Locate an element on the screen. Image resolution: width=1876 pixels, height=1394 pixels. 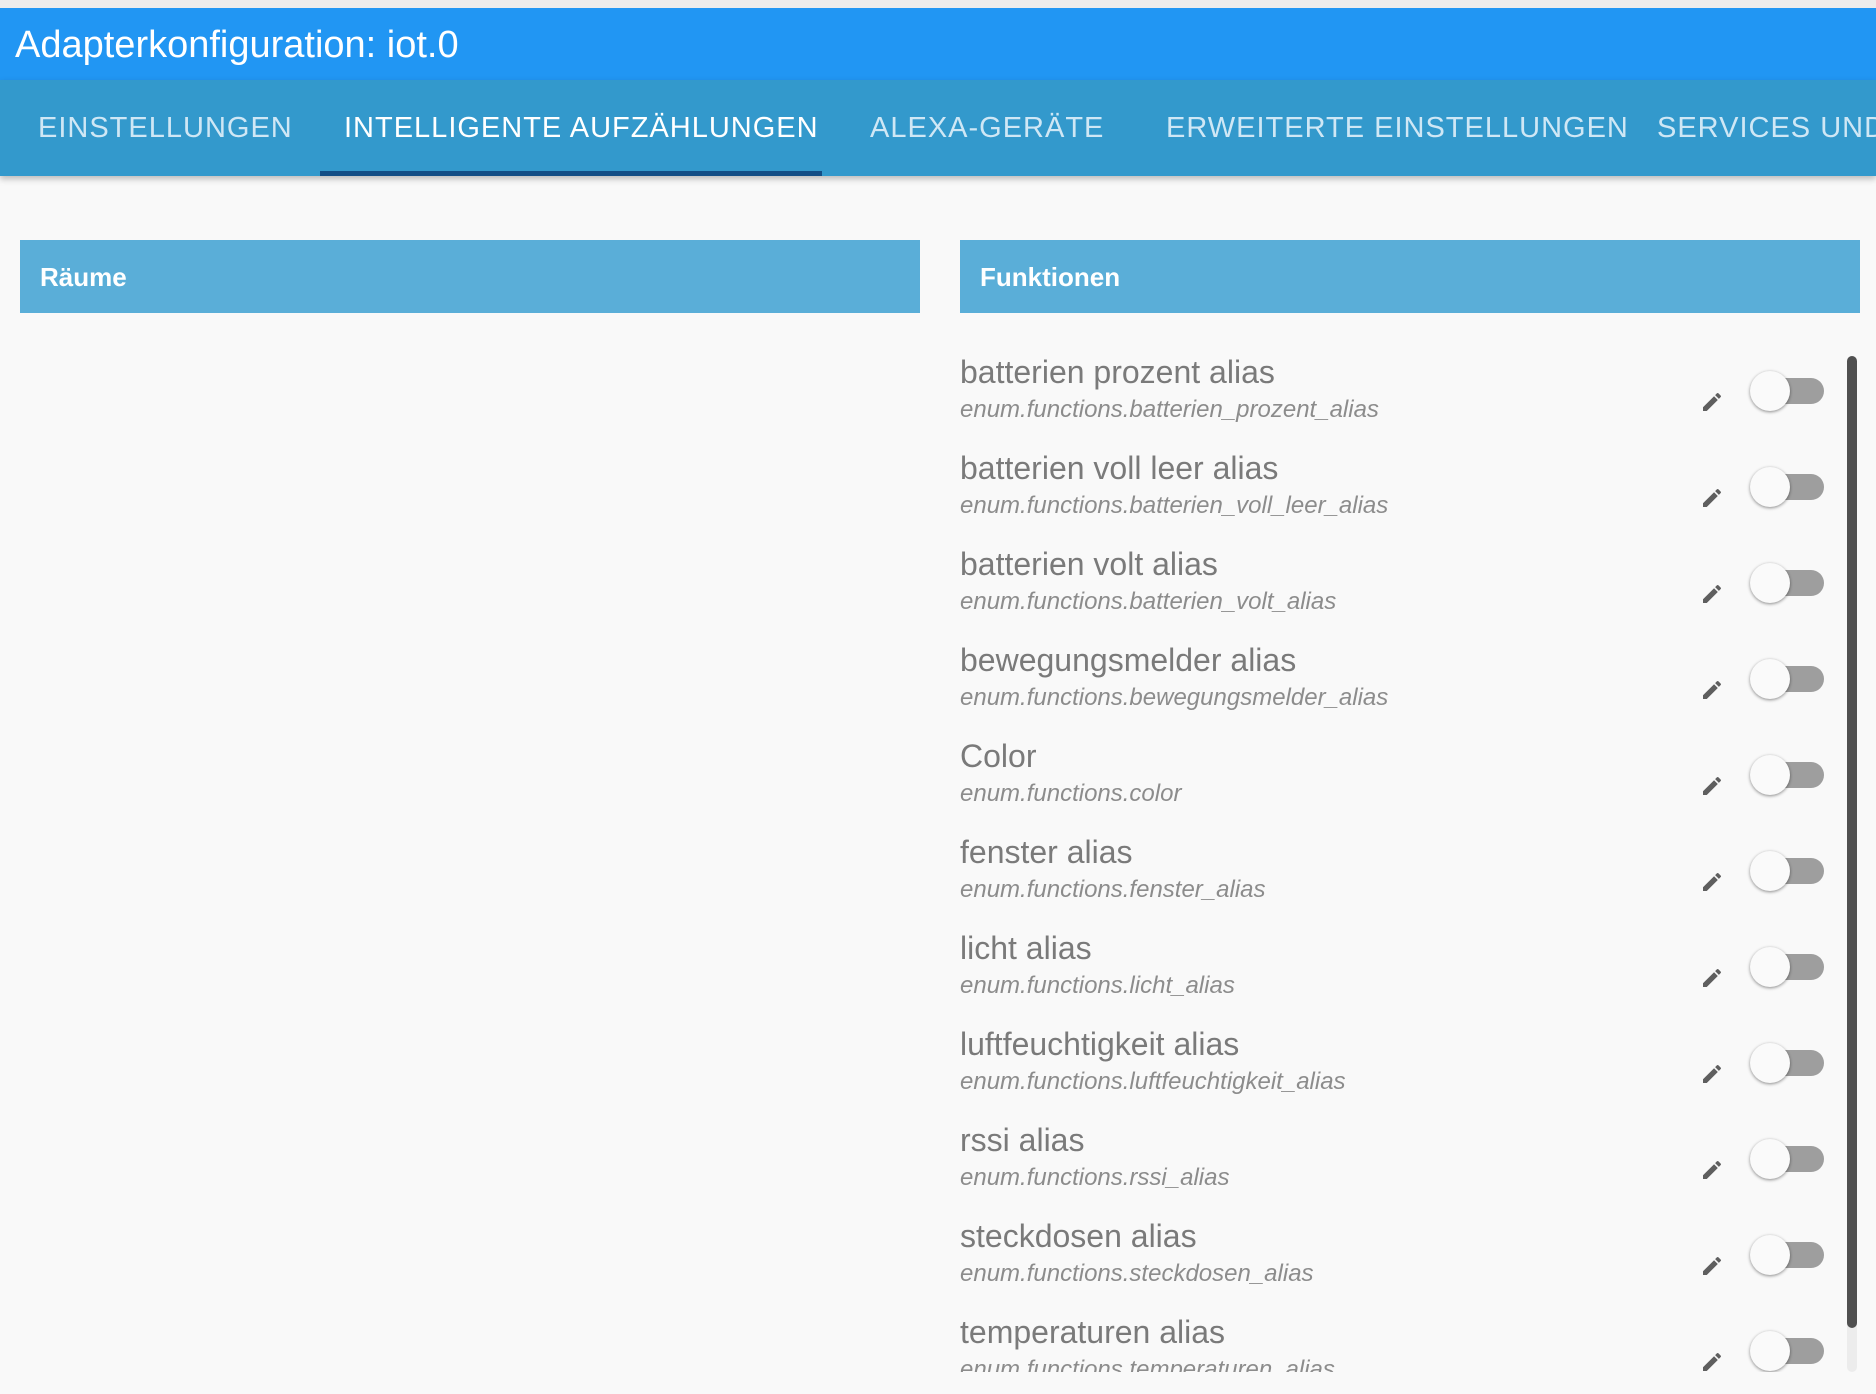
function-enum-id: enum.functions.rssi_alias is located at coordinates (1095, 1177).